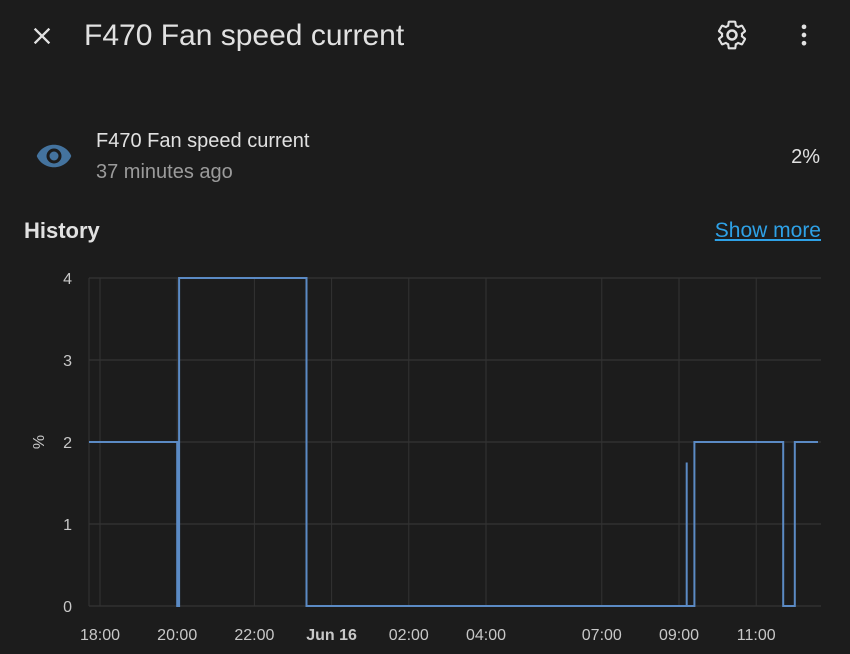  What do you see at coordinates (203, 141) in the screenshot?
I see `entity-name: F470 Fan speed current` at bounding box center [203, 141].